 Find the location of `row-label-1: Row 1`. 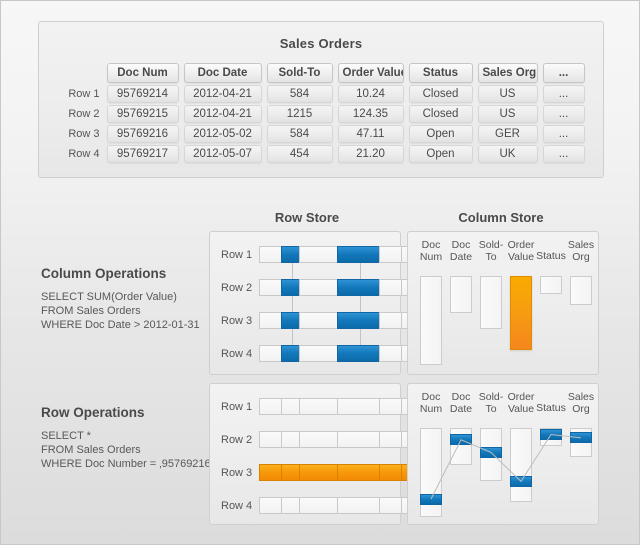

row-label-1: Row 1 is located at coordinates (84, 94).